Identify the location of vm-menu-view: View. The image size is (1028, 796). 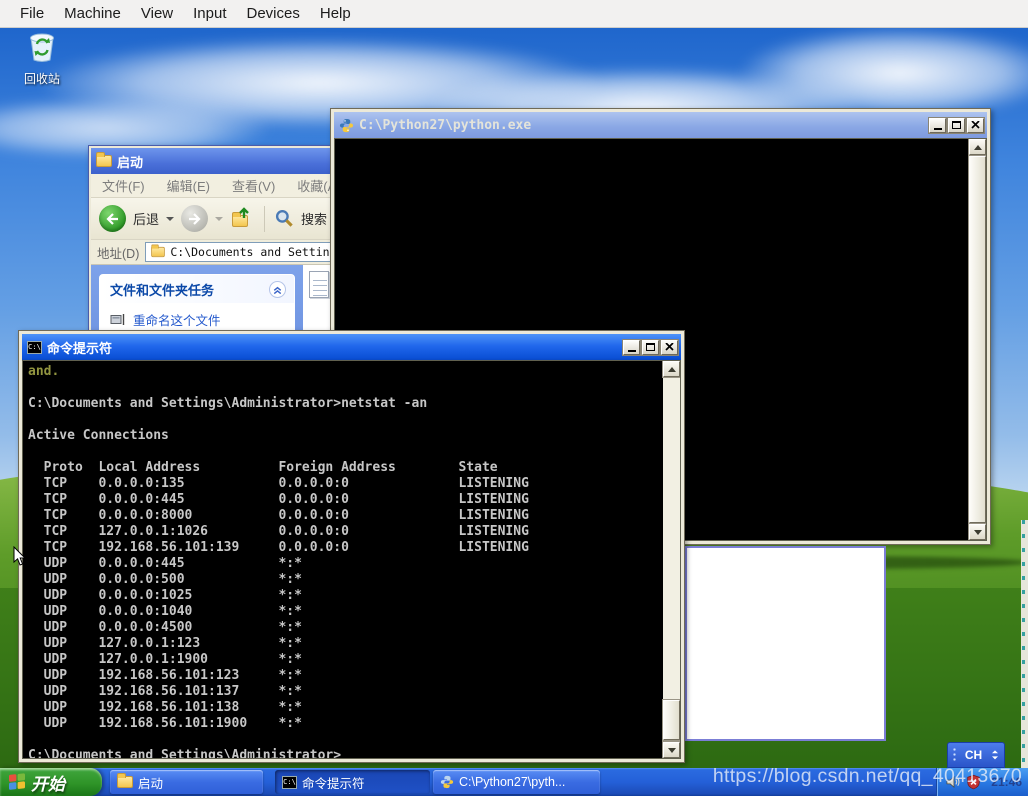
(157, 13).